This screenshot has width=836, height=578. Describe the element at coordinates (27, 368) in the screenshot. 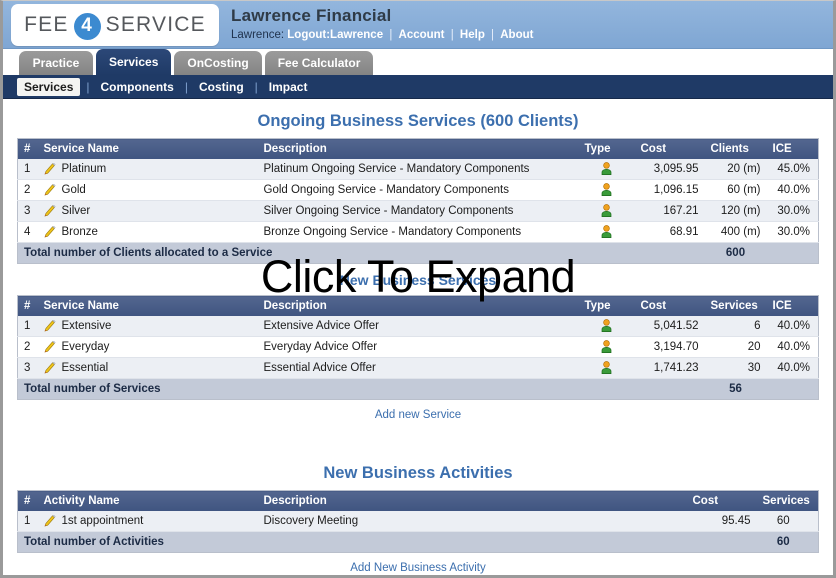

I see `cell-num: 3` at that location.